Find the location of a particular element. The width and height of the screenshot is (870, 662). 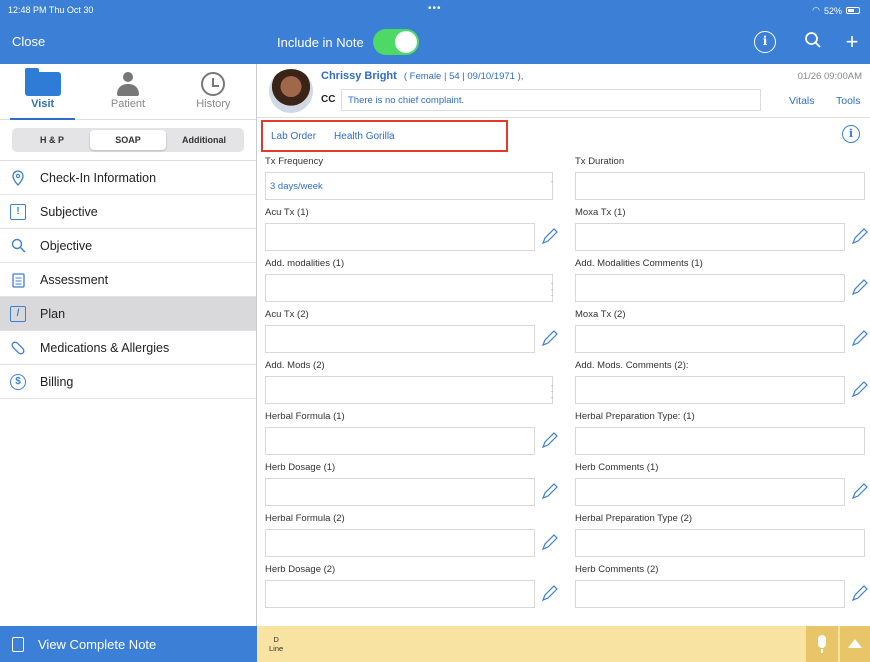

microphone-button is located at coordinates (822, 644).